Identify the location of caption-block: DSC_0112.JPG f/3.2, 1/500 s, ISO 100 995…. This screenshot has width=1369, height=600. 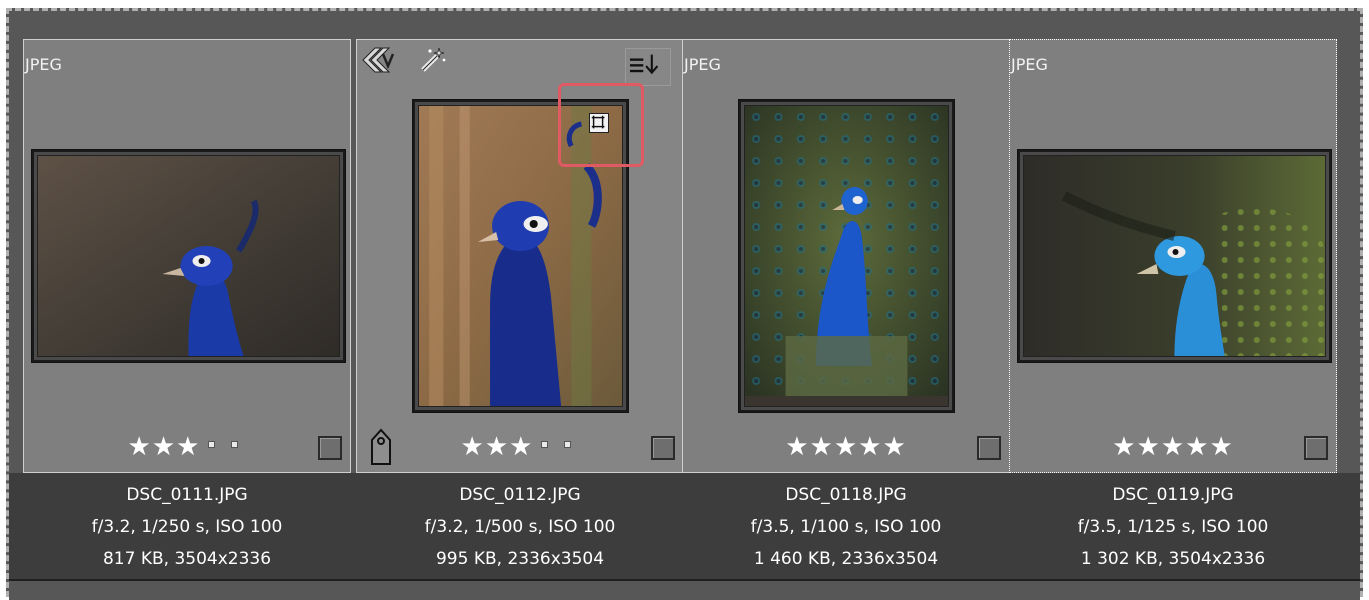
(520, 527).